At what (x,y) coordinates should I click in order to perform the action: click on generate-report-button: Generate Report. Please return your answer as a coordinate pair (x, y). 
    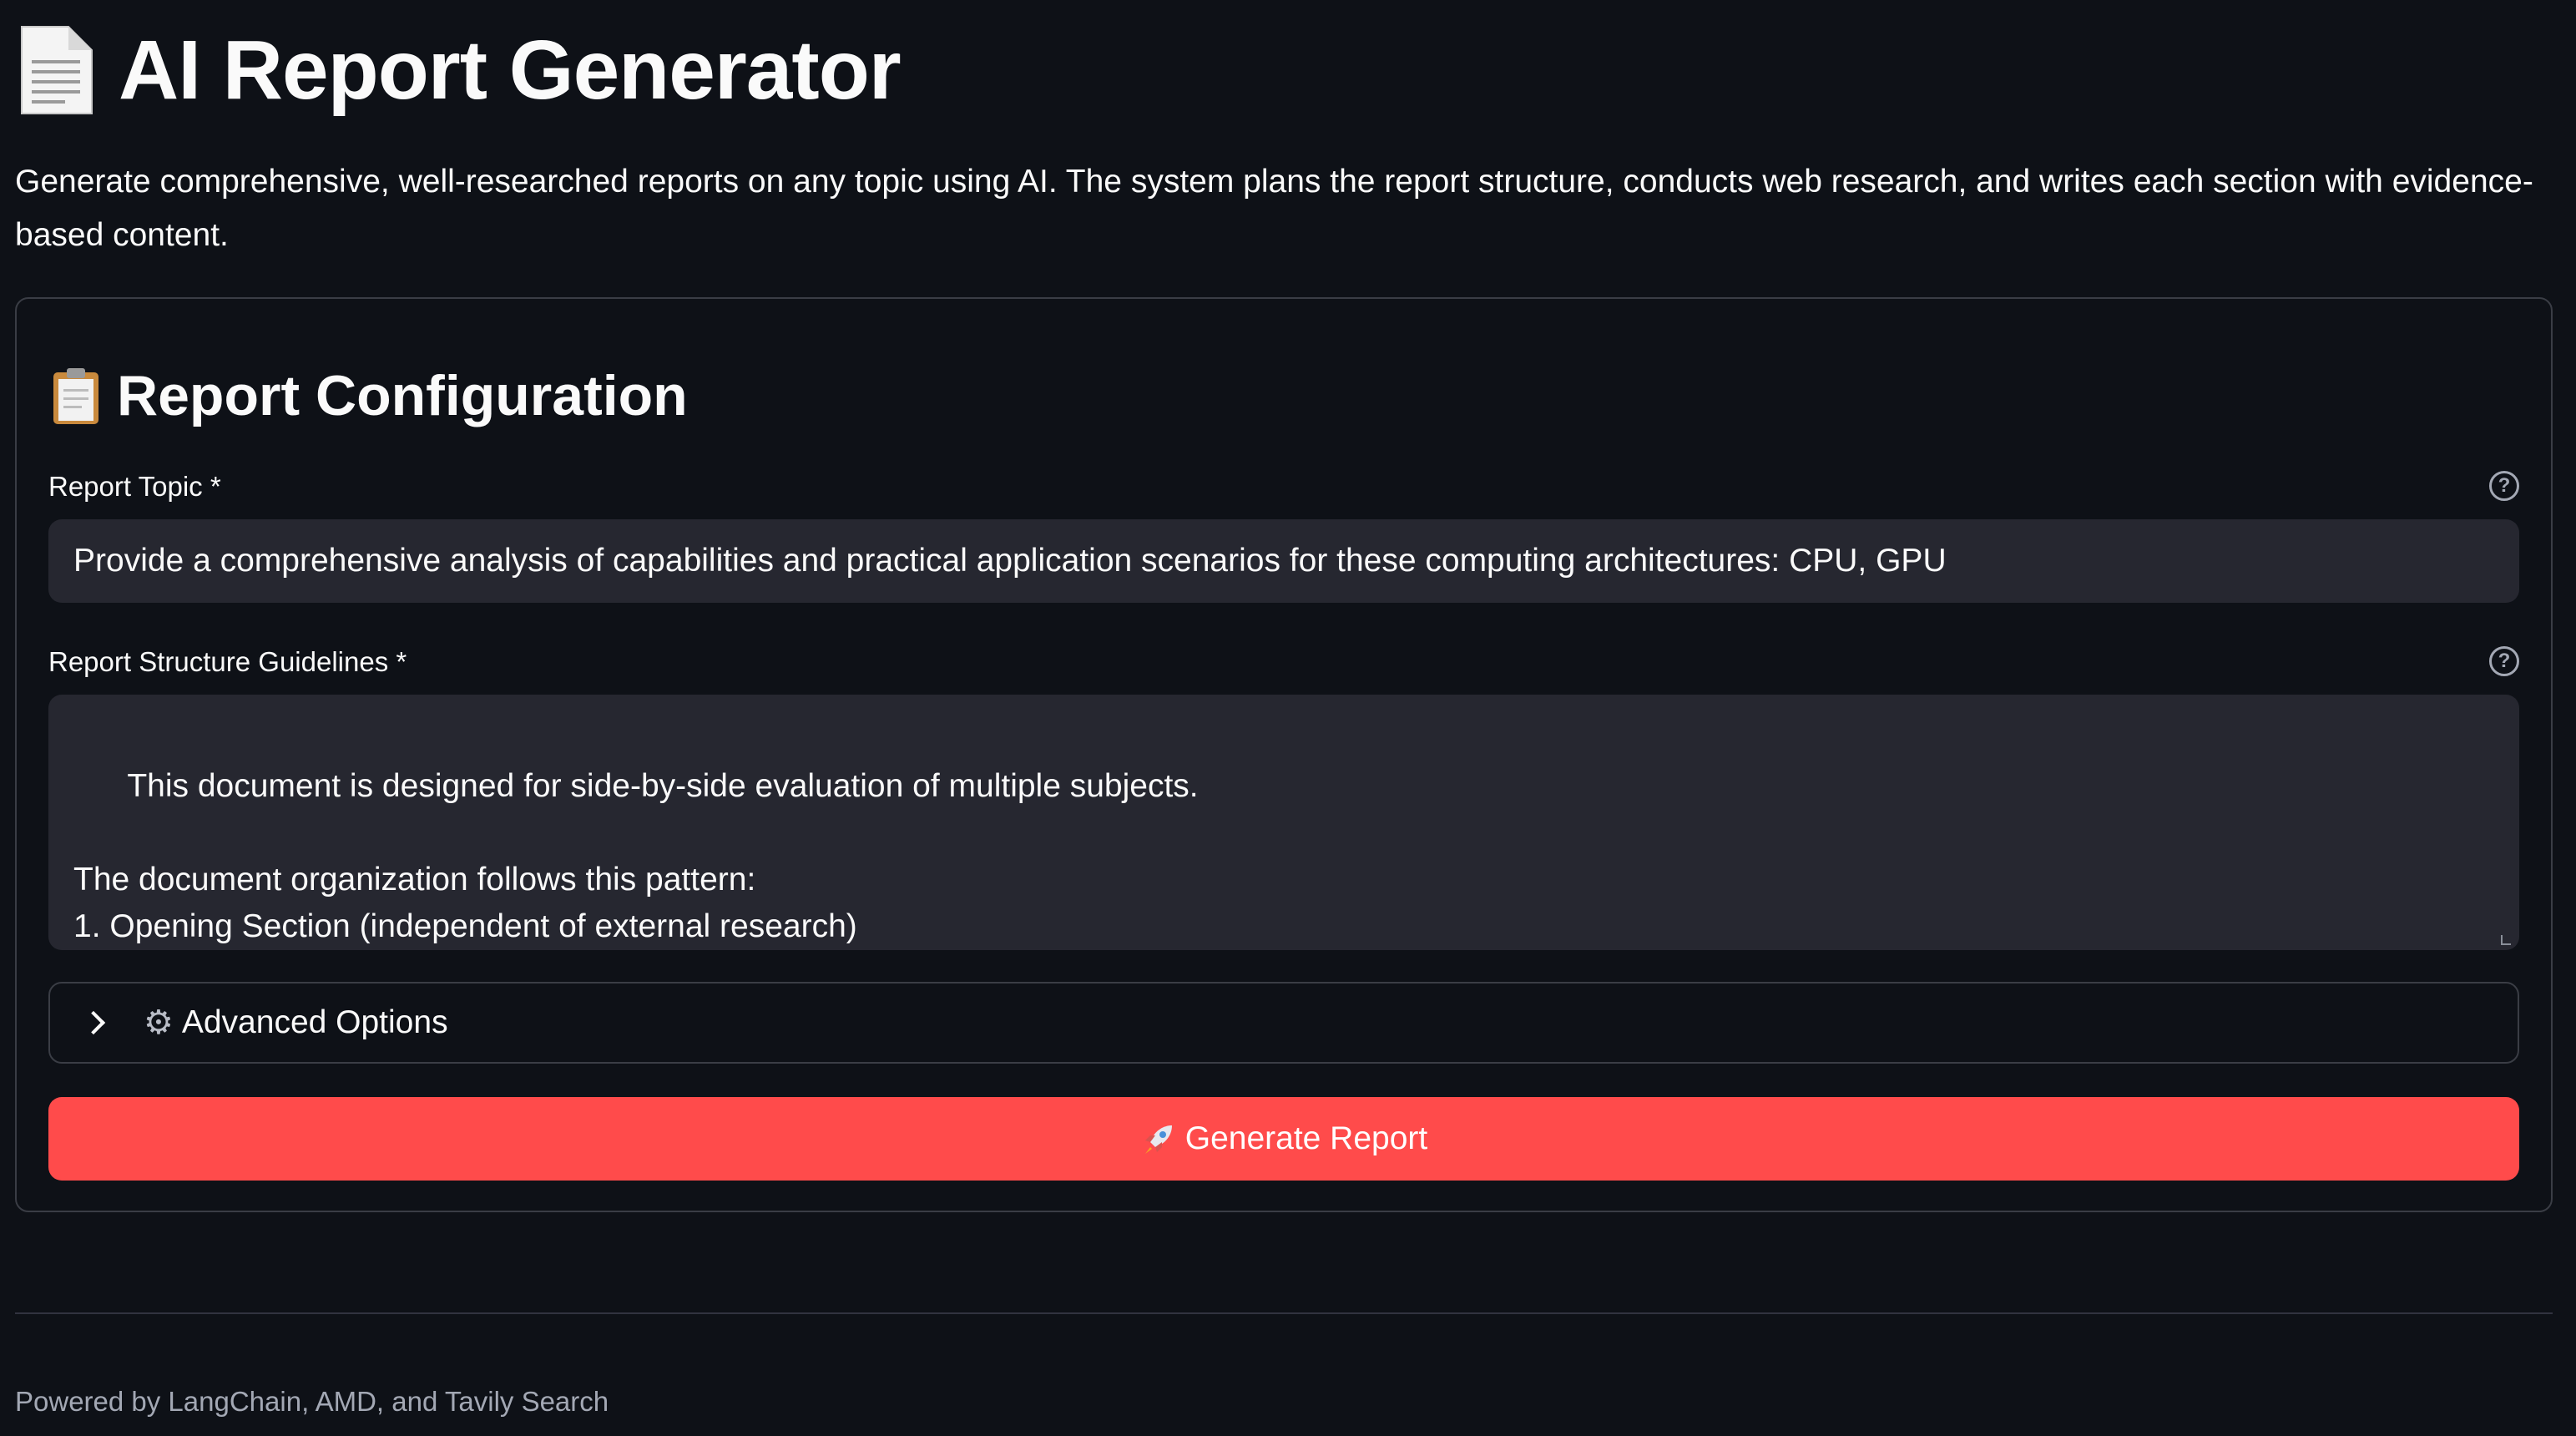
    Looking at the image, I should click on (1283, 1139).